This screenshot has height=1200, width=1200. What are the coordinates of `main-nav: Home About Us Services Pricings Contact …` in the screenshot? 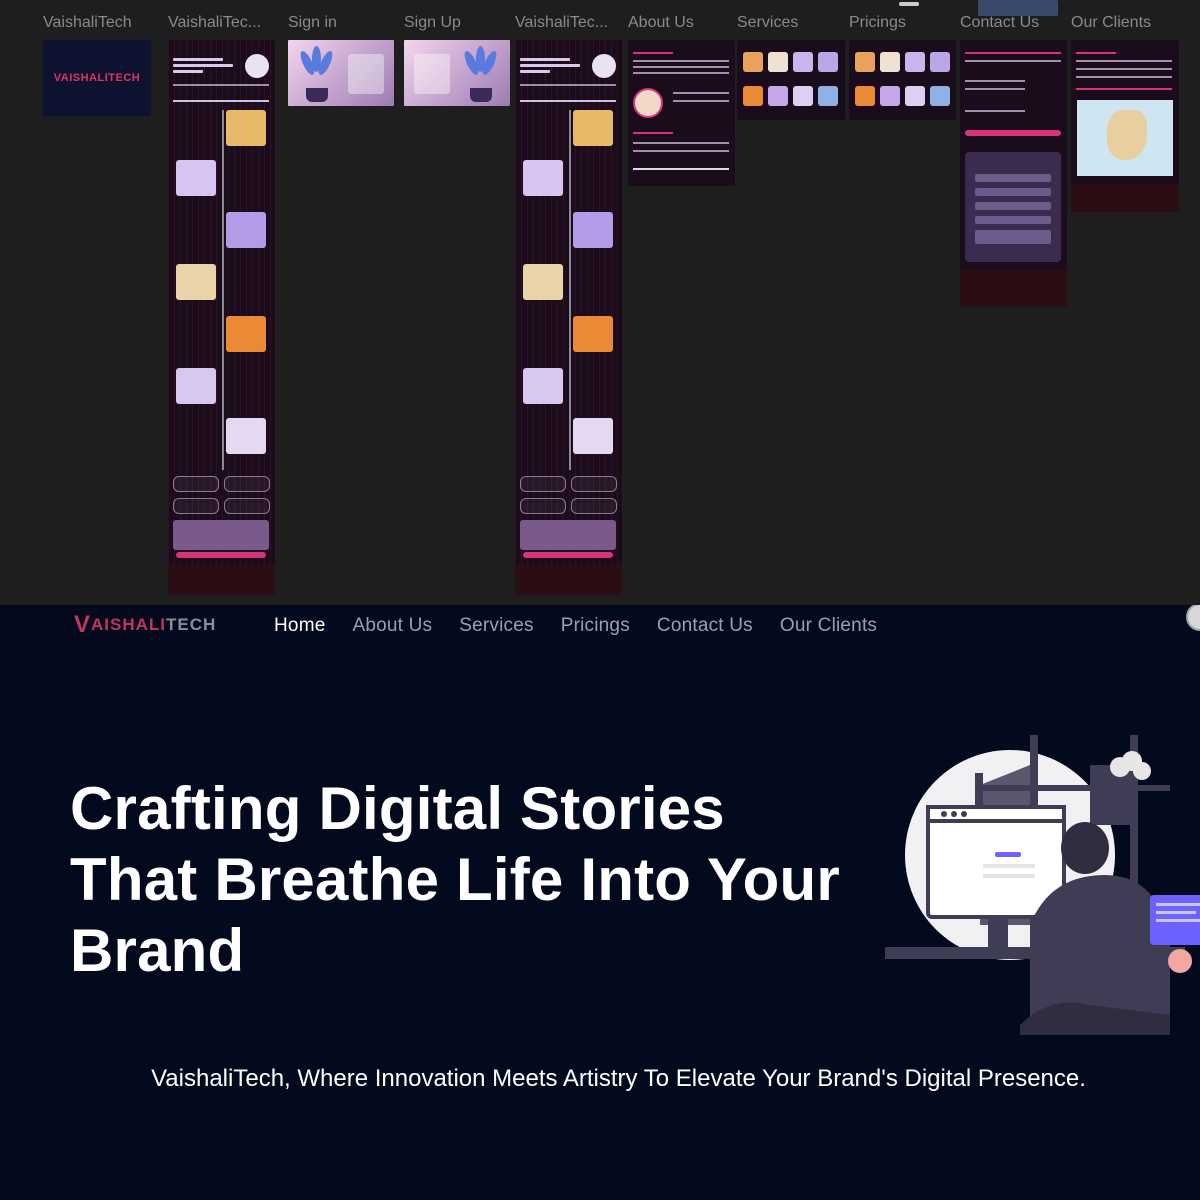 It's located at (575, 626).